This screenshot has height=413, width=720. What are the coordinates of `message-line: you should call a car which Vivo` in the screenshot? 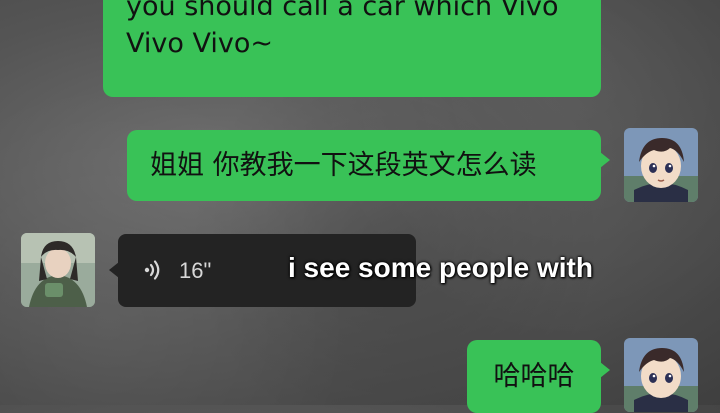 It's located at (342, 11).